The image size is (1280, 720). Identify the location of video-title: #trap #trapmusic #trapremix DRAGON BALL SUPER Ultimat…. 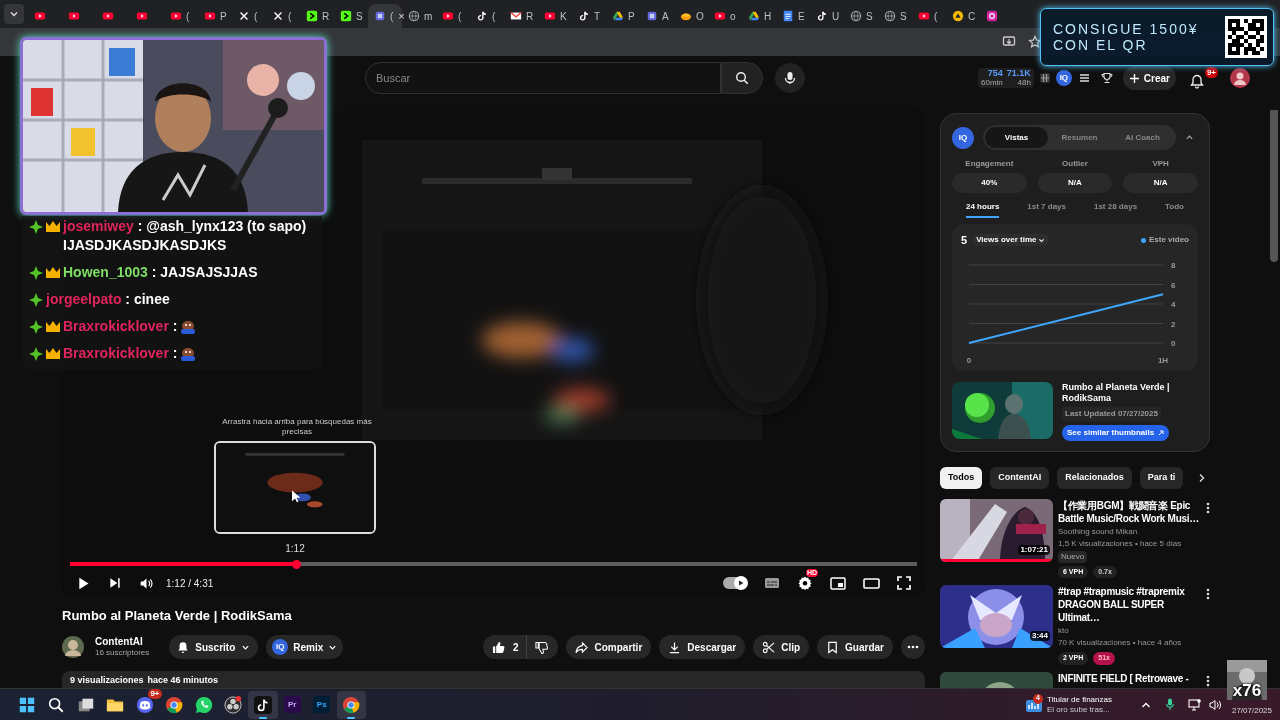
(1131, 604).